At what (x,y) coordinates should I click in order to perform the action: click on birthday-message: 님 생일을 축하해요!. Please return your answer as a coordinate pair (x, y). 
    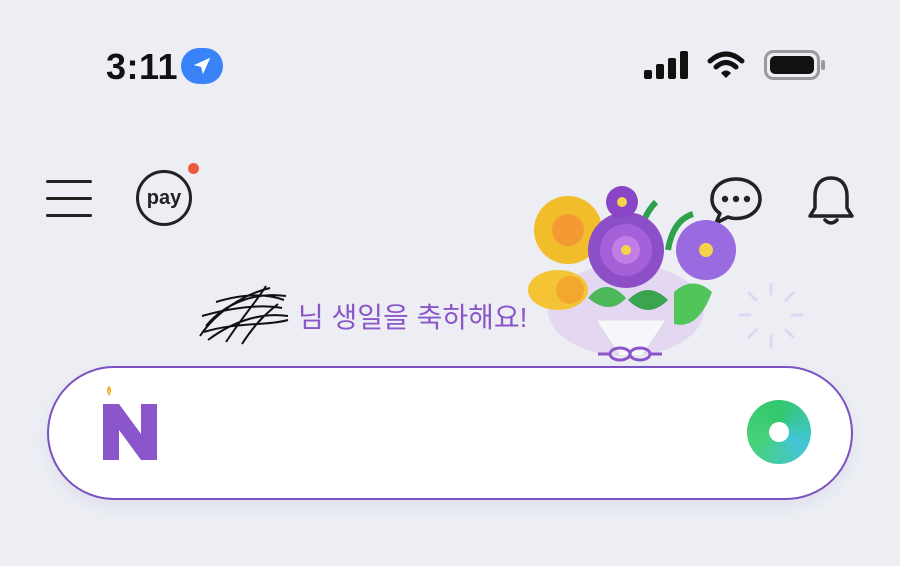
    Looking at the image, I should click on (362, 315).